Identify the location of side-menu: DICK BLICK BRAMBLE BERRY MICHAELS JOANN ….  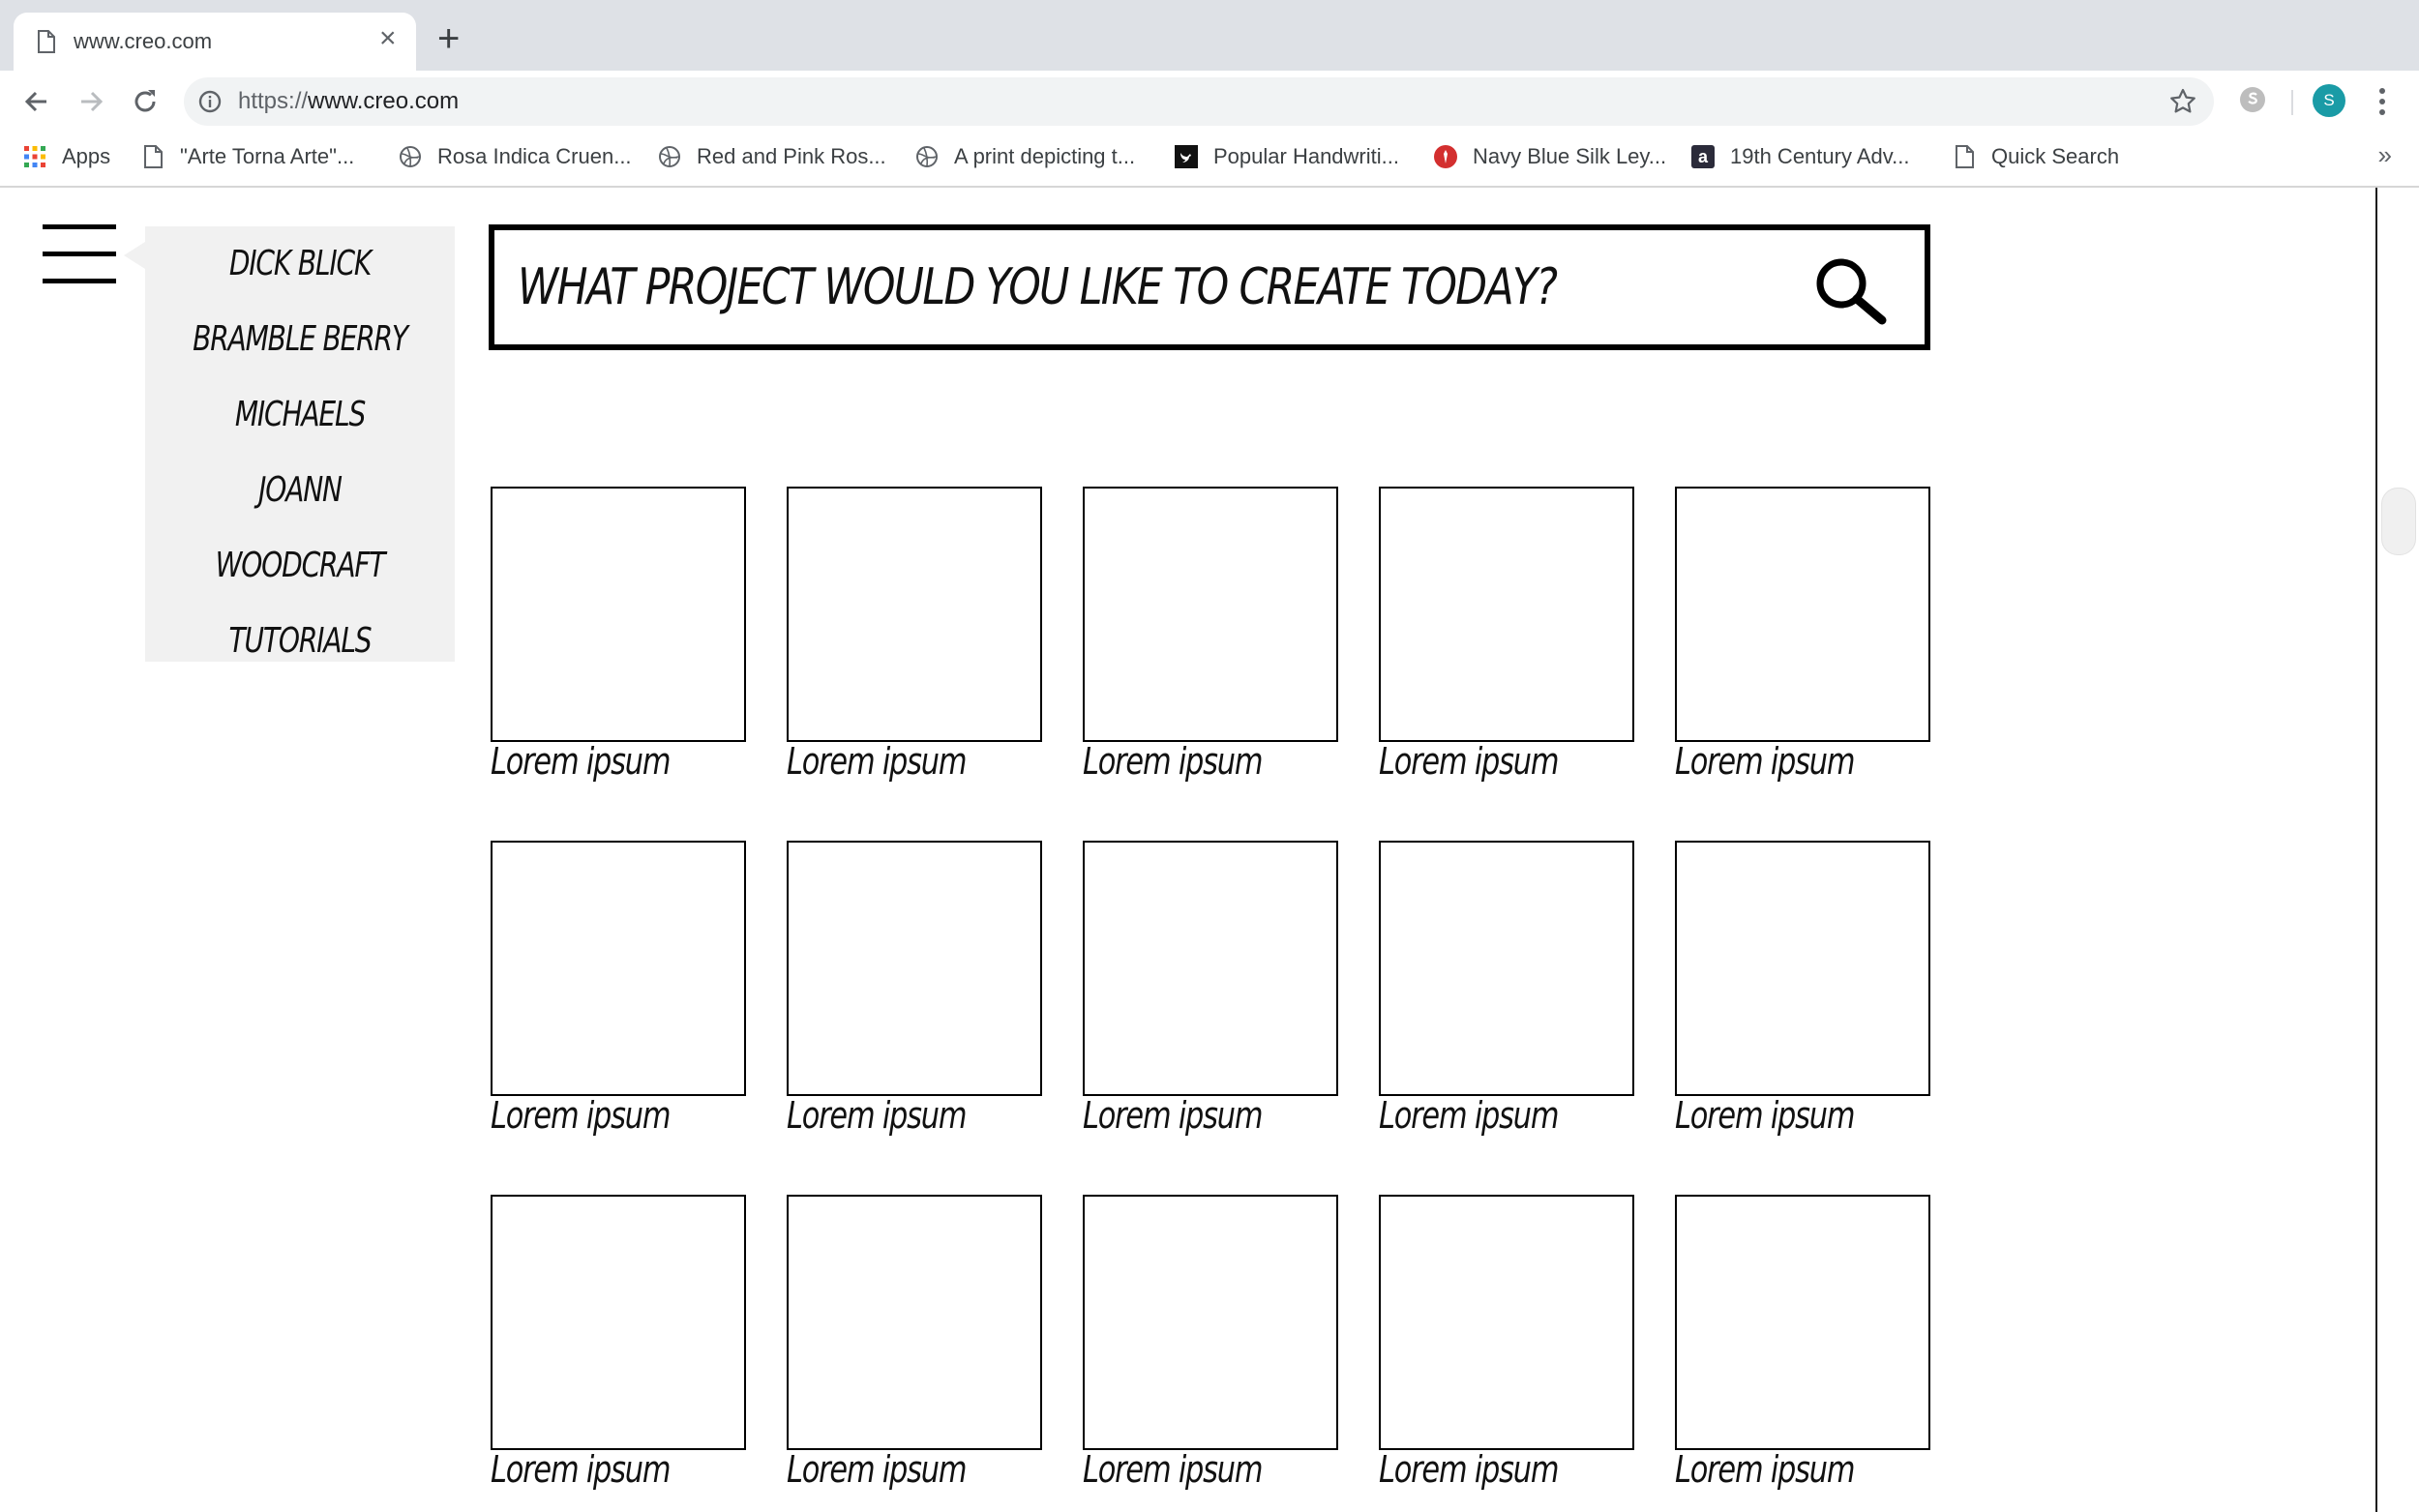
(300, 444).